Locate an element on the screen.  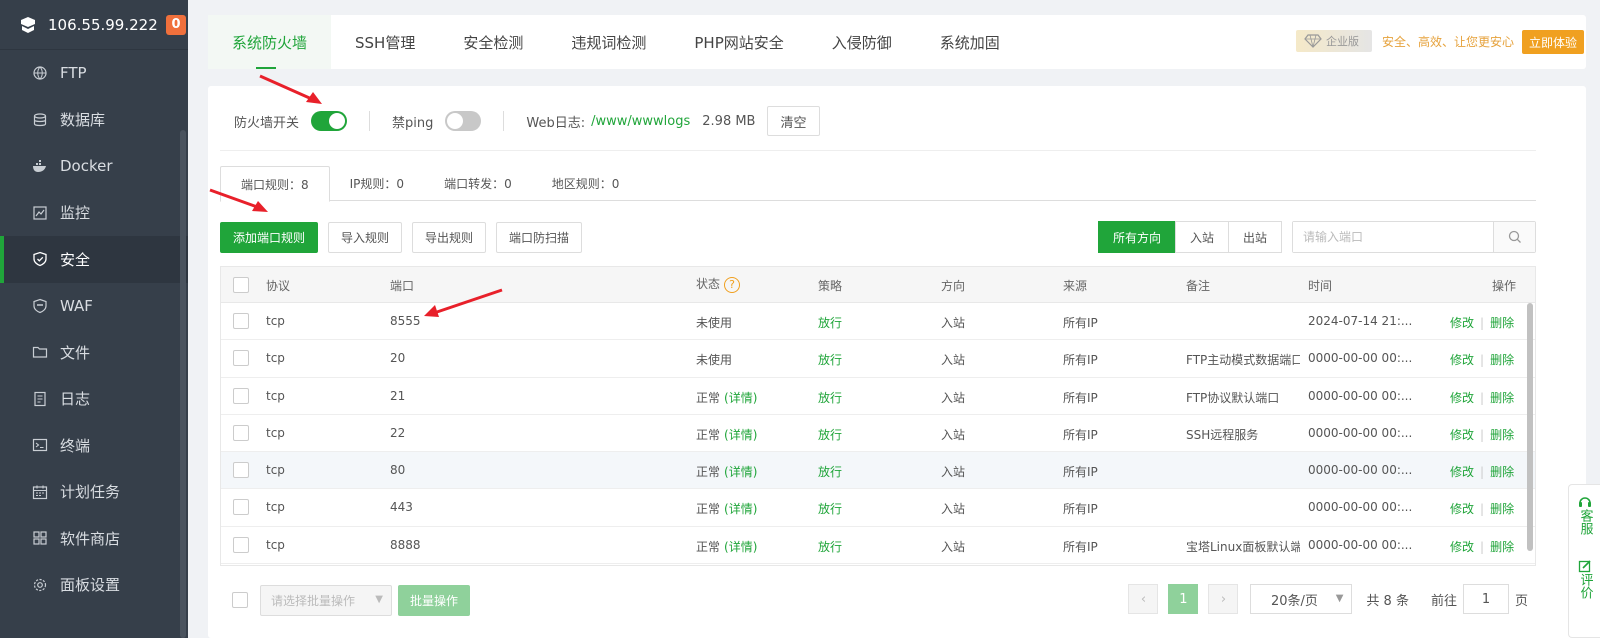
rule-tab: 地区规则：0 is located at coordinates (586, 183).